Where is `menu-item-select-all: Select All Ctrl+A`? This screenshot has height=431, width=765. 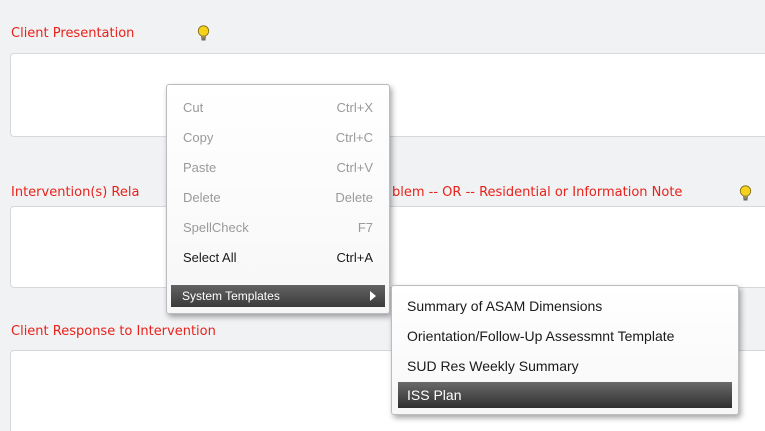 menu-item-select-all: Select All Ctrl+A is located at coordinates (278, 257).